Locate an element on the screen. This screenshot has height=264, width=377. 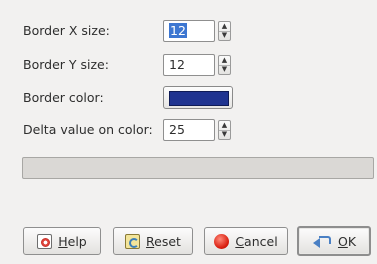
delta-label: Delta value on color: is located at coordinates (88, 129).